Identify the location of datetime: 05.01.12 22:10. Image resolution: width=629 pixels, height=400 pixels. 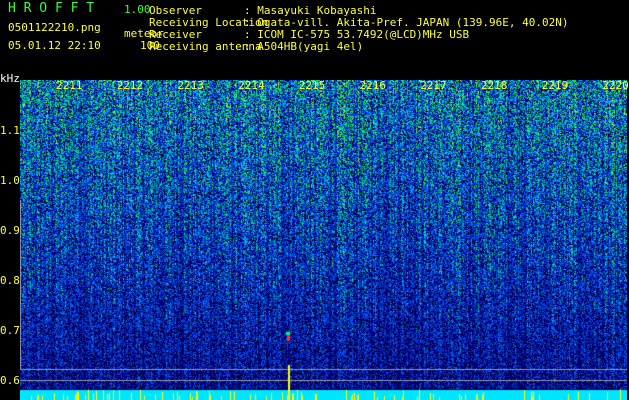
(54, 45).